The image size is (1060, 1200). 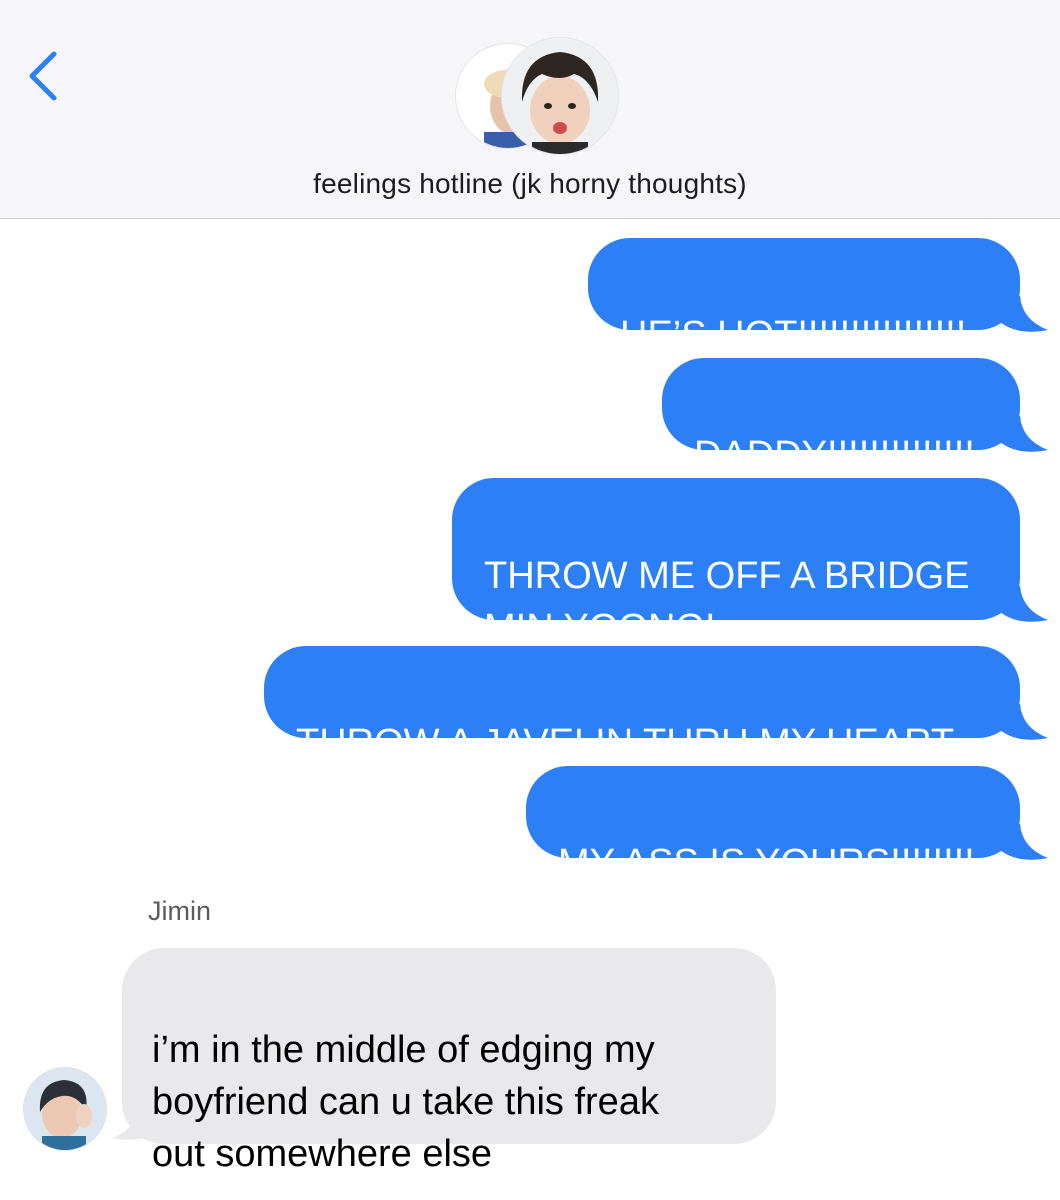 What do you see at coordinates (727, 602) in the screenshot?
I see `message-text: THROW ME OFF A BRIDGE MIN YOONGI` at bounding box center [727, 602].